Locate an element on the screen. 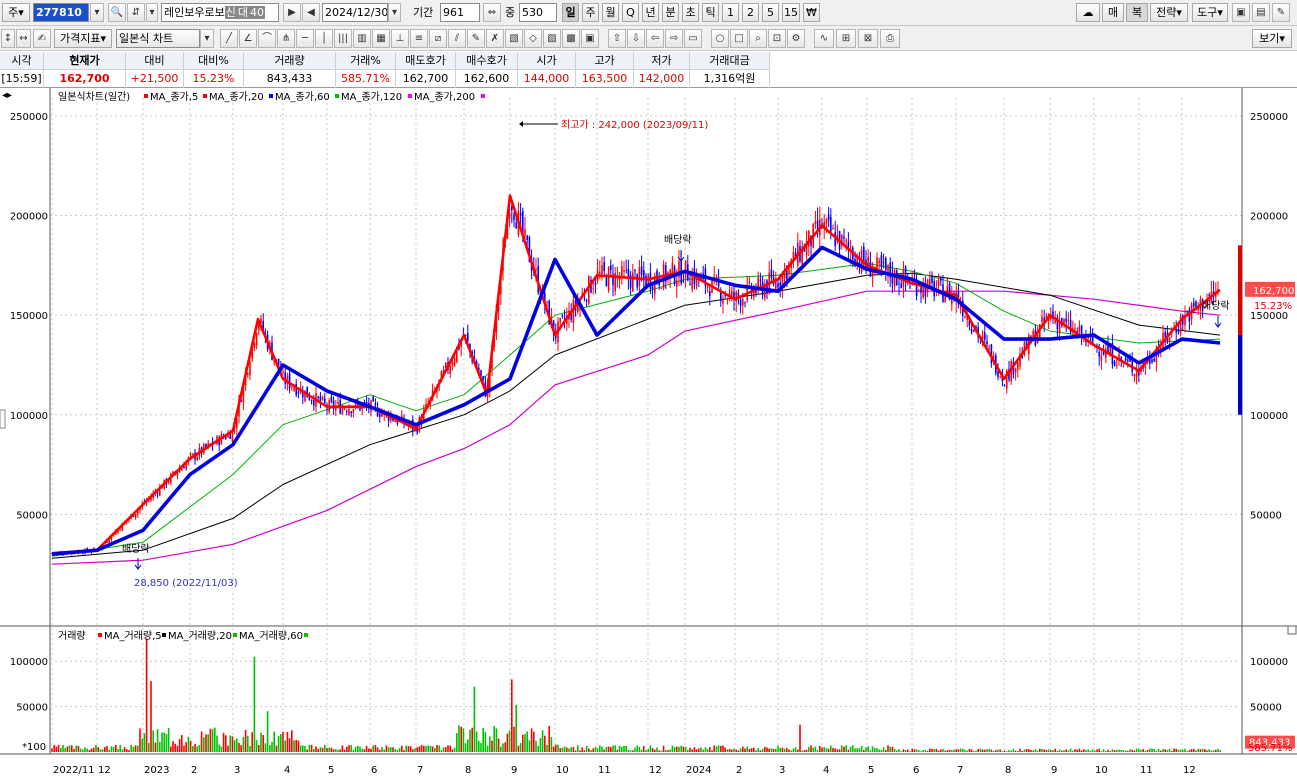 This screenshot has height=776, width=1297. quote-value-11: 1,316억원 is located at coordinates (730, 79).